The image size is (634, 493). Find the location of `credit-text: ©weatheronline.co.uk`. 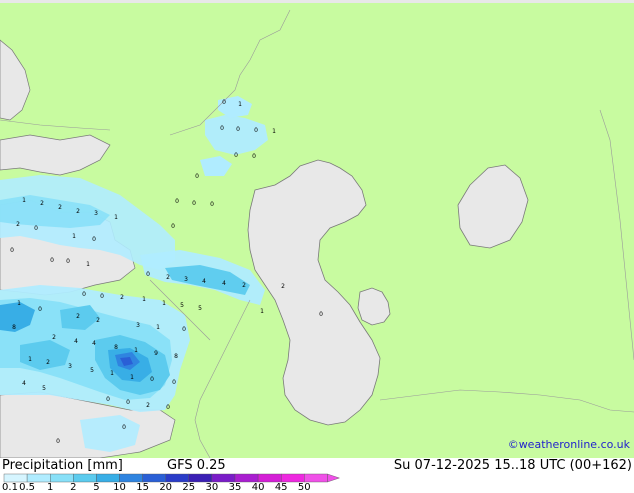

credit-text: ©weatheronline.co.uk is located at coordinates (569, 444).